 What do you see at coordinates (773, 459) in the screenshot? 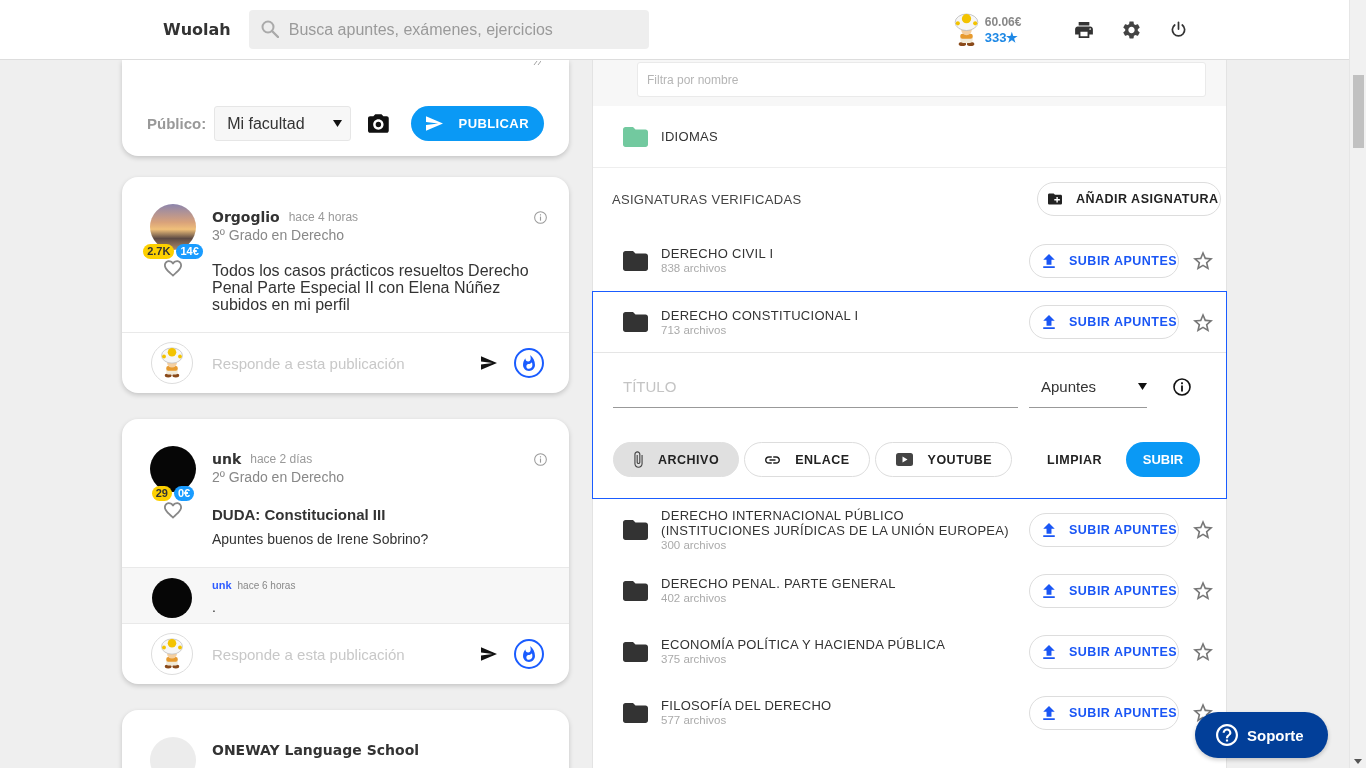
I see `link-icon` at bounding box center [773, 459].